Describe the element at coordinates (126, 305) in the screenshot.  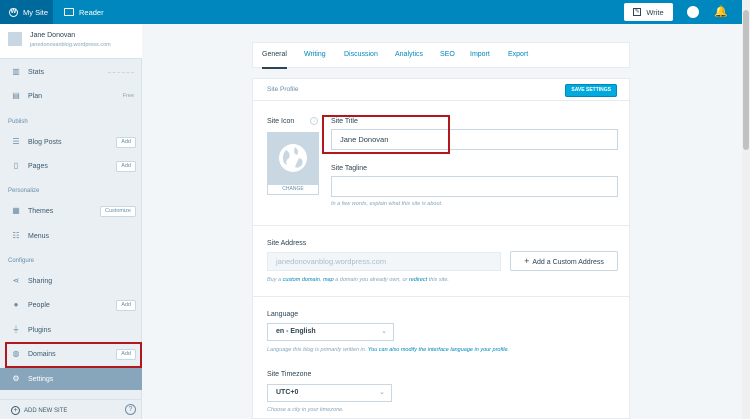
I see `add-person-button: Add` at that location.